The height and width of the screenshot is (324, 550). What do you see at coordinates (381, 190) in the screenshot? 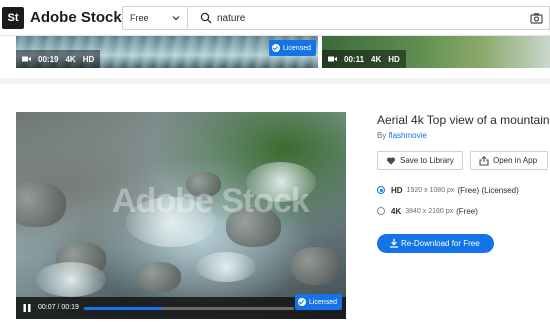
I see `radio-button-hd` at bounding box center [381, 190].